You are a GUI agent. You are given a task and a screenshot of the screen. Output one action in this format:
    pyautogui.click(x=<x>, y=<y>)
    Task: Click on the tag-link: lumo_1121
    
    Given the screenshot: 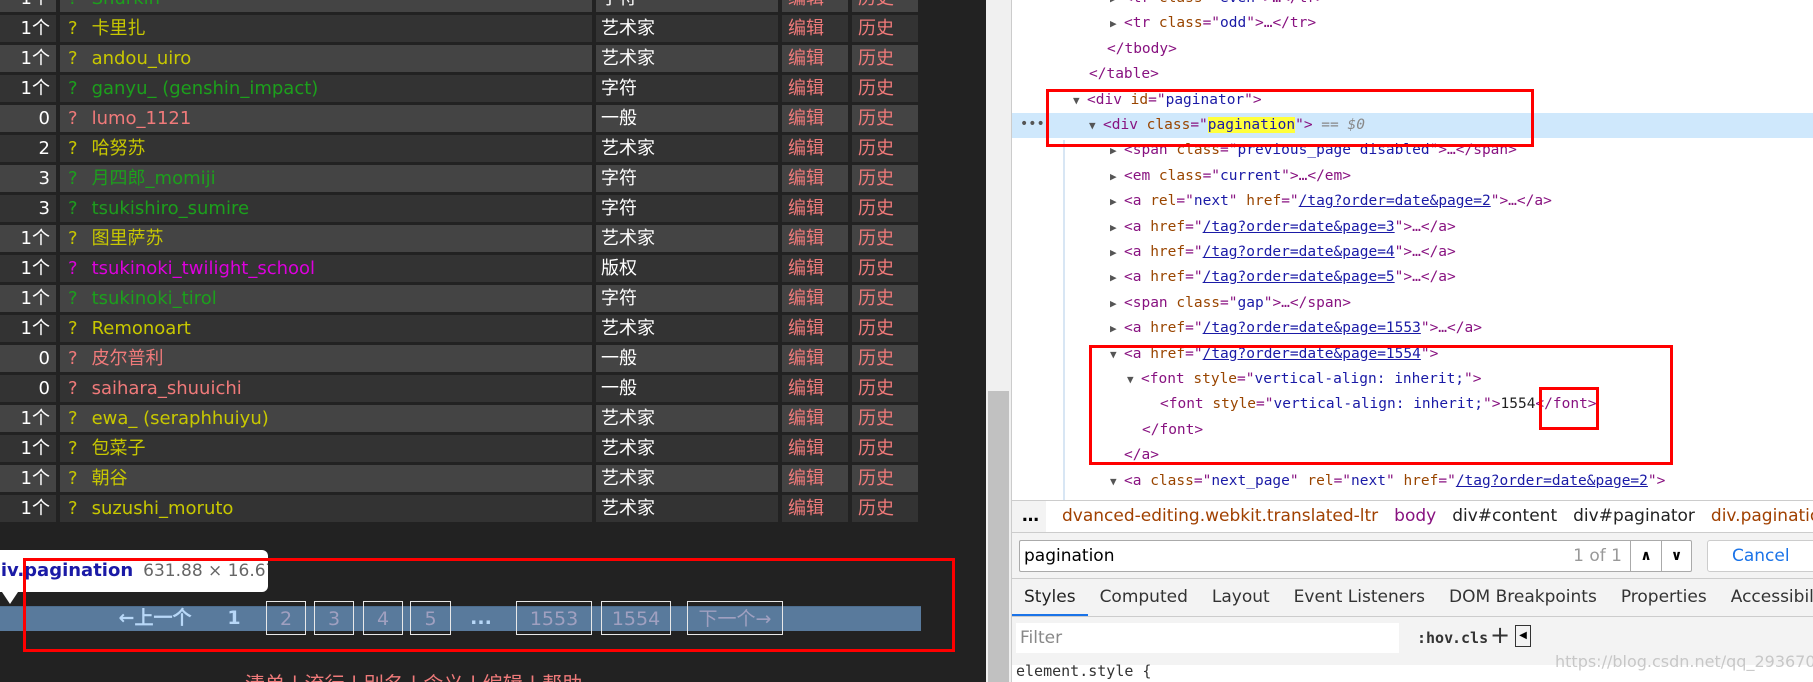 What is the action you would take?
    pyautogui.click(x=142, y=118)
    